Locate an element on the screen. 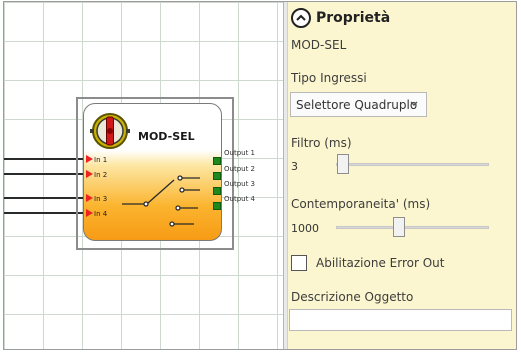  input-label-1: In 1 is located at coordinates (101, 160).